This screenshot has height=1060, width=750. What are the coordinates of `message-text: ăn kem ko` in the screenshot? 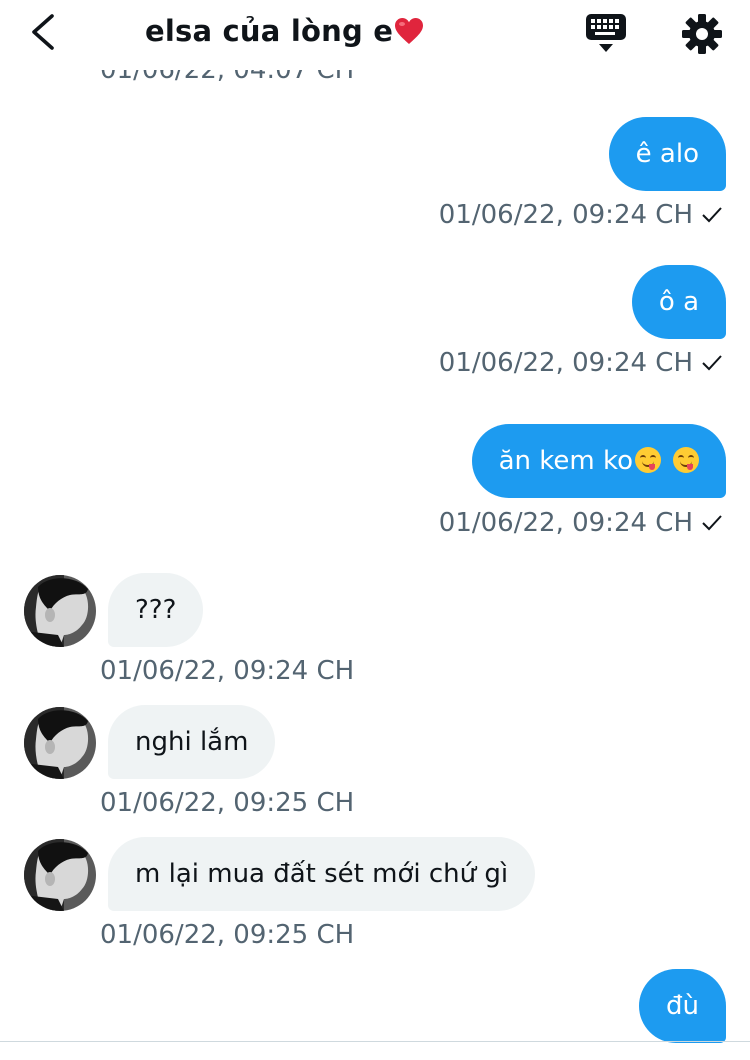 It's located at (565, 461).